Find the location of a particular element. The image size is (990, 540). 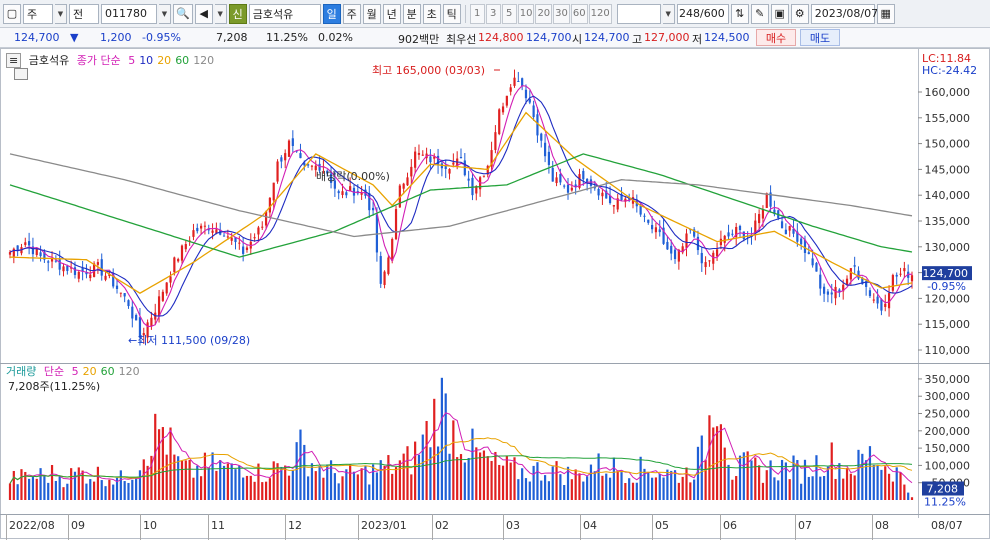

tab-year: 년 is located at coordinates (391, 13).